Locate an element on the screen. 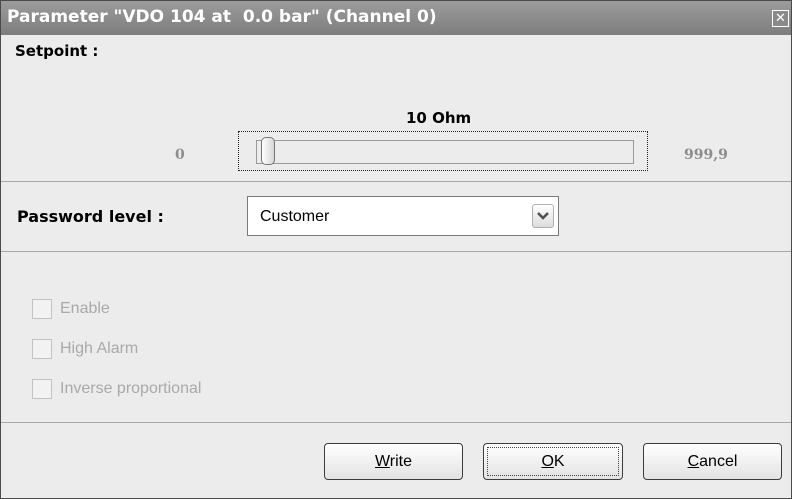  ok-button: OK is located at coordinates (553, 461).